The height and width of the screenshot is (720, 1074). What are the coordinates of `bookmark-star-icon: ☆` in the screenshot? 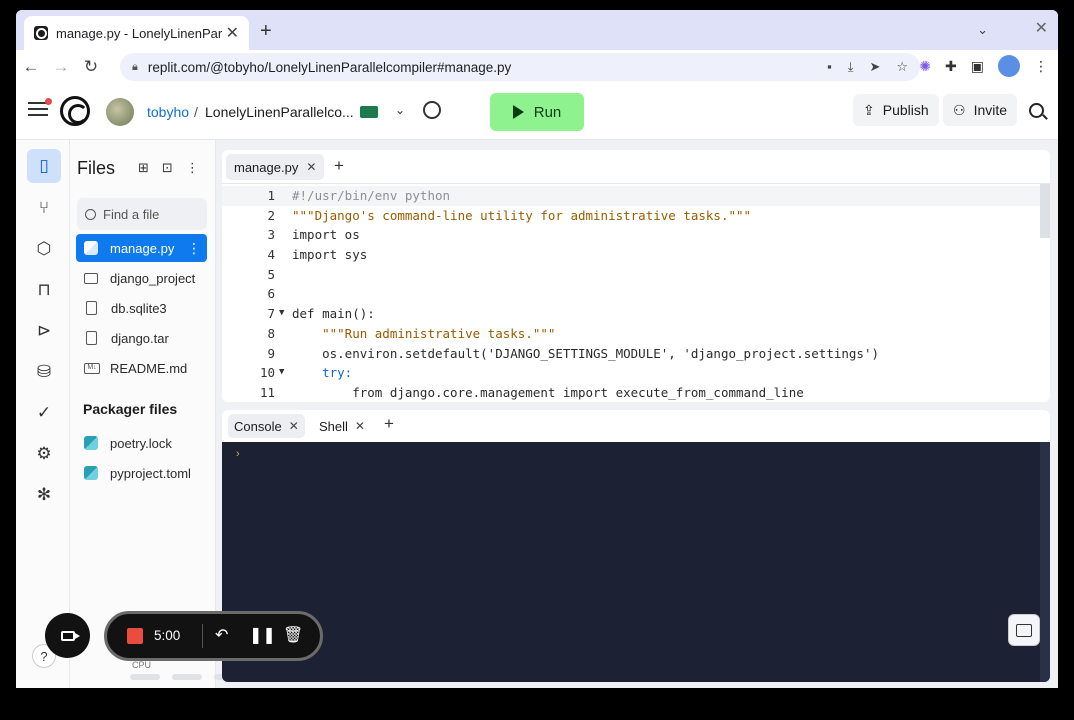 It's located at (902, 67).